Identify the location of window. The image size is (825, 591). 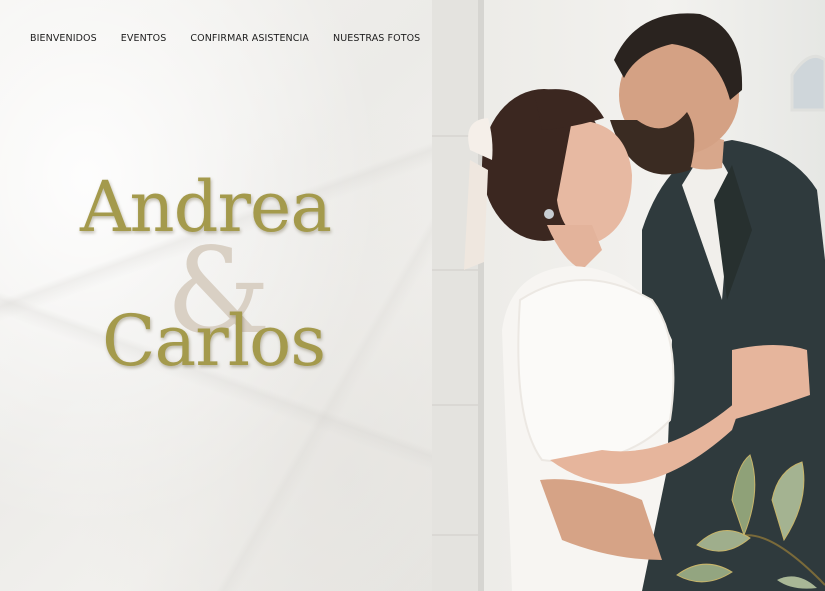
(807, 83).